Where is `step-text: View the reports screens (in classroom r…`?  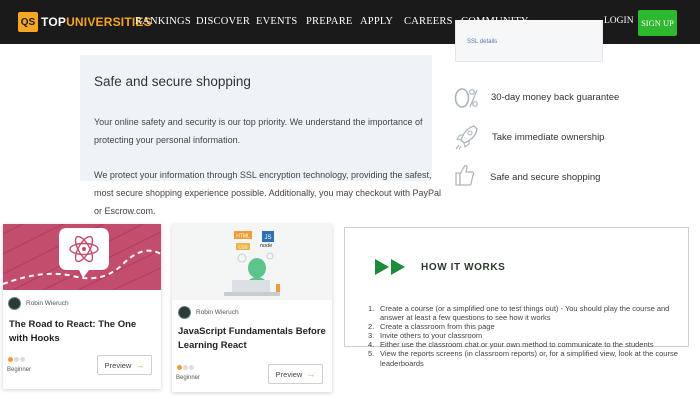 step-text: View the reports screens (in classroom r… is located at coordinates (529, 358).